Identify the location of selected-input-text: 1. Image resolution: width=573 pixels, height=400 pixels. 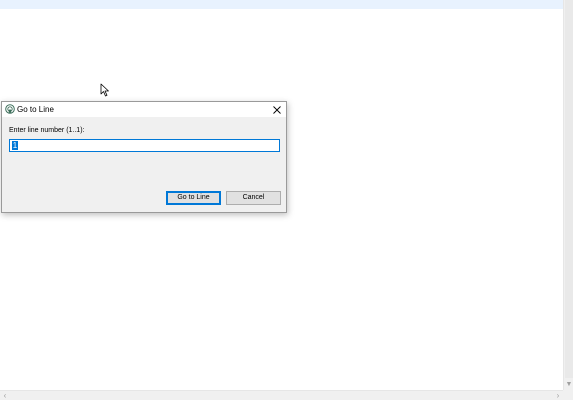
(15, 145).